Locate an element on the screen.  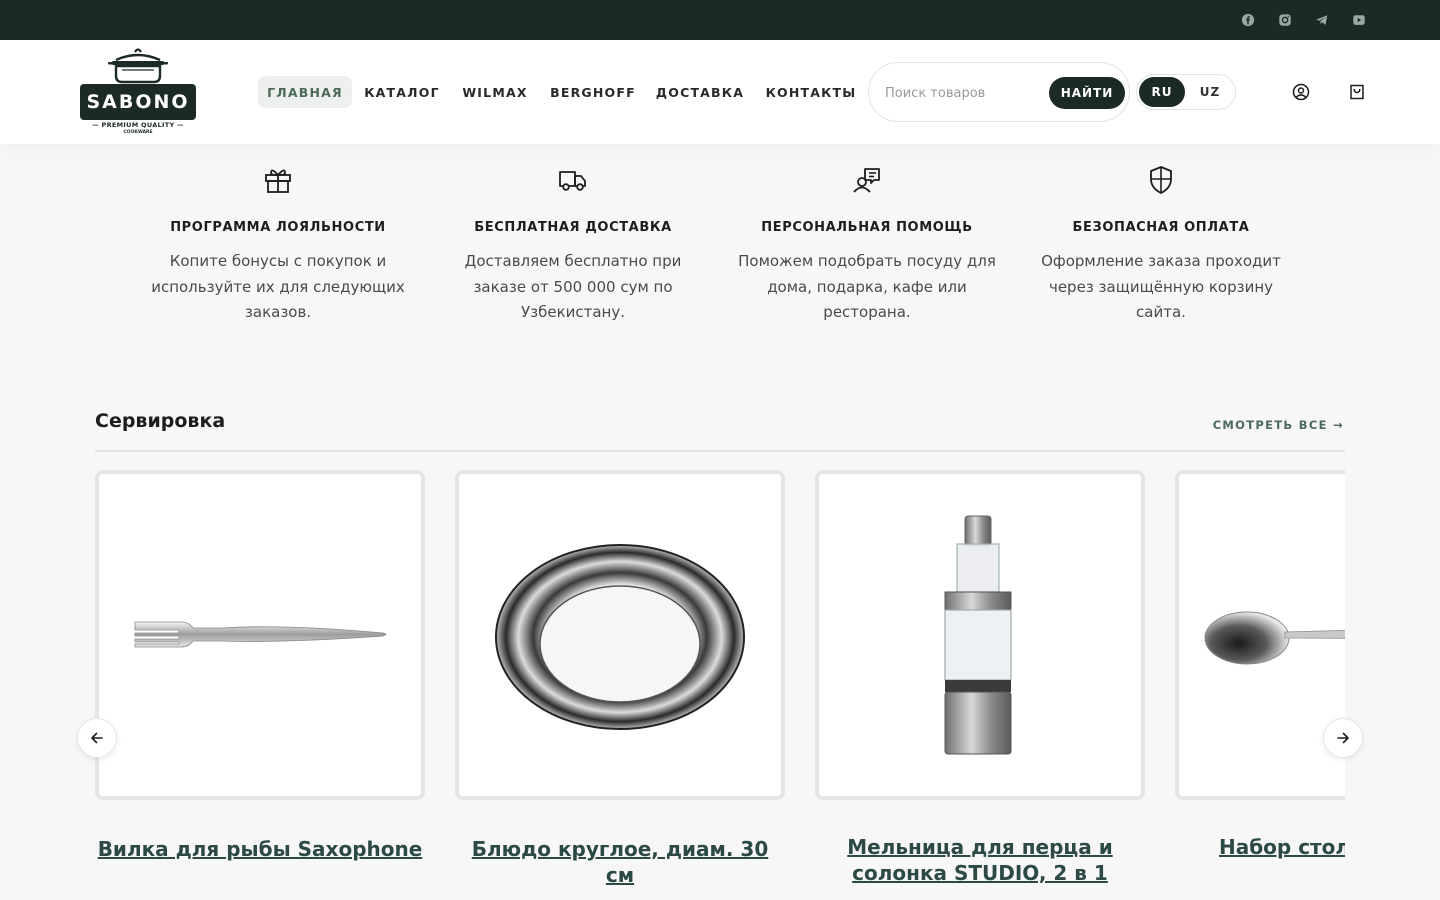
top-bar is located at coordinates (720, 20).